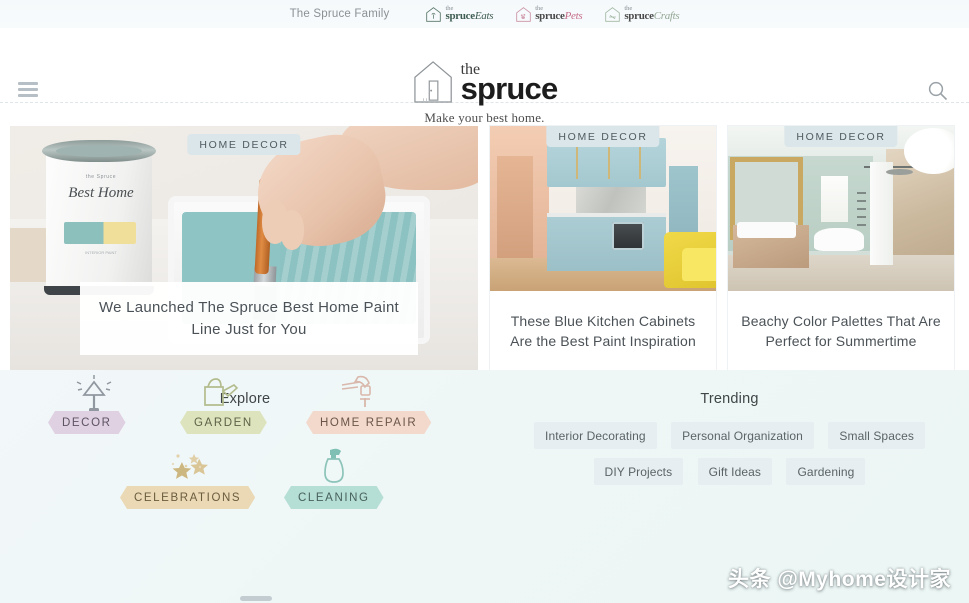 The image size is (969, 603). I want to click on lamp-icon, so click(94, 393).